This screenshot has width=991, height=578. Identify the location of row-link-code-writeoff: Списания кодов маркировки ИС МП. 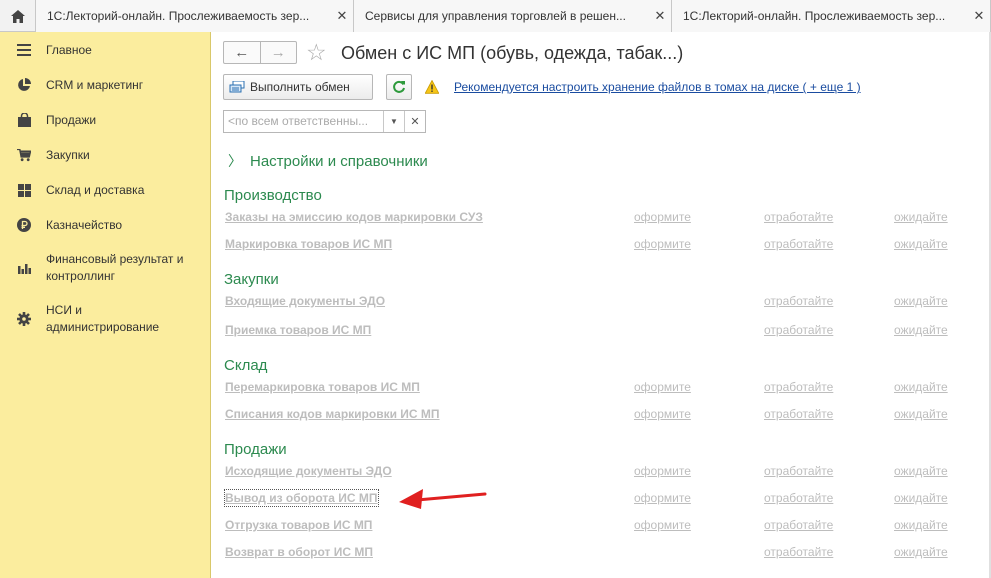
(332, 414).